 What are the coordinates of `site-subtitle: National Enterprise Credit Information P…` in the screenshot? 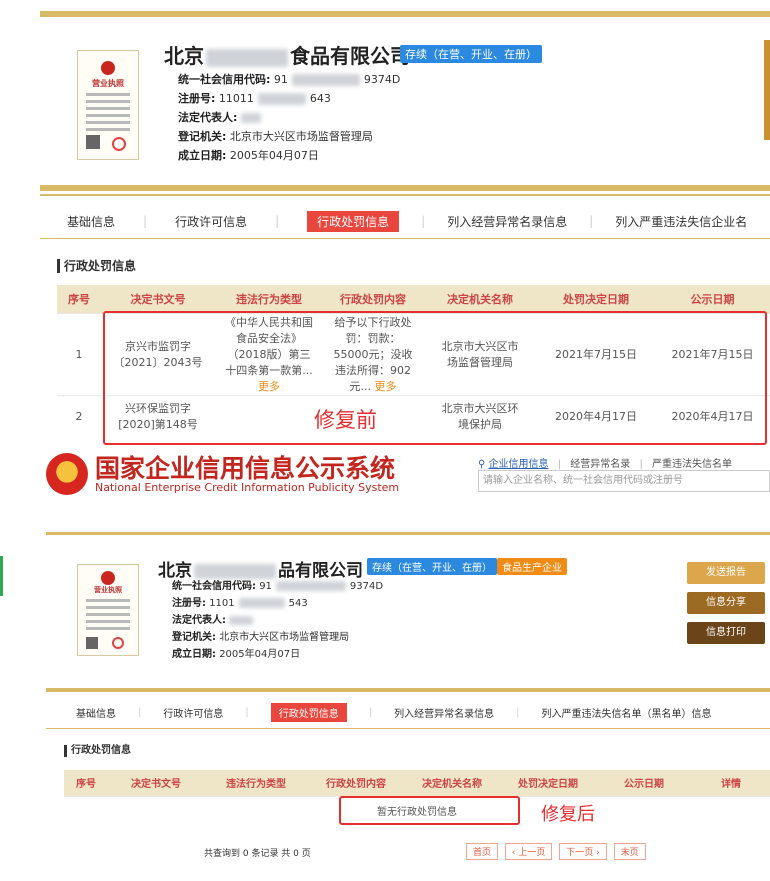 It's located at (247, 487).